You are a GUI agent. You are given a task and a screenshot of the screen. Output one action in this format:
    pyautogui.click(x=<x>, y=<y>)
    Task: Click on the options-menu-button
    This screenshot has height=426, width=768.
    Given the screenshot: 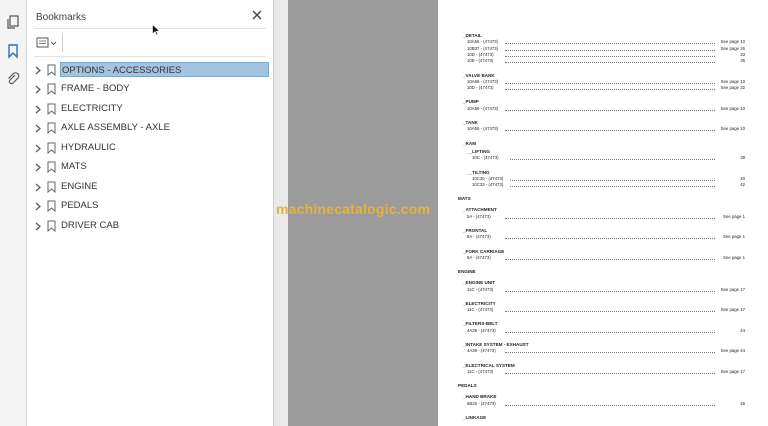 What is the action you would take?
    pyautogui.click(x=48, y=43)
    